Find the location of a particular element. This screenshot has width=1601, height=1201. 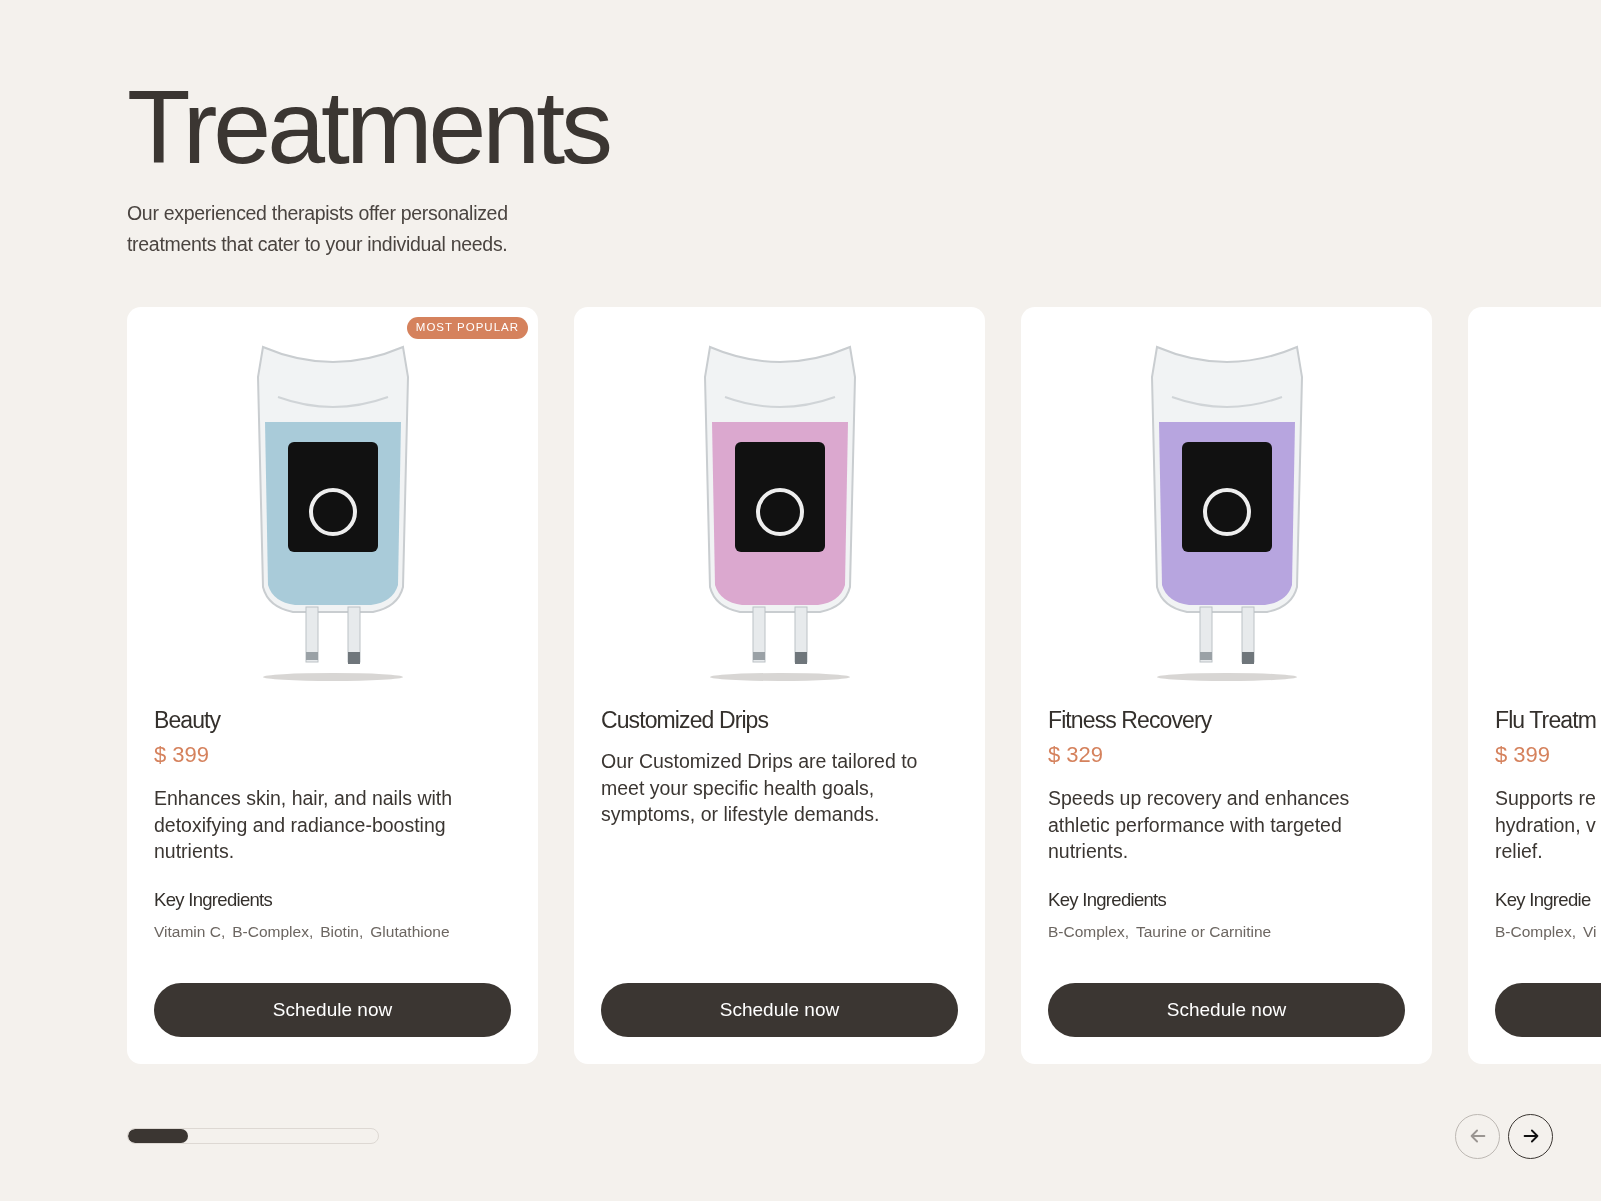

treatment-name: Beauty is located at coordinates (188, 720).